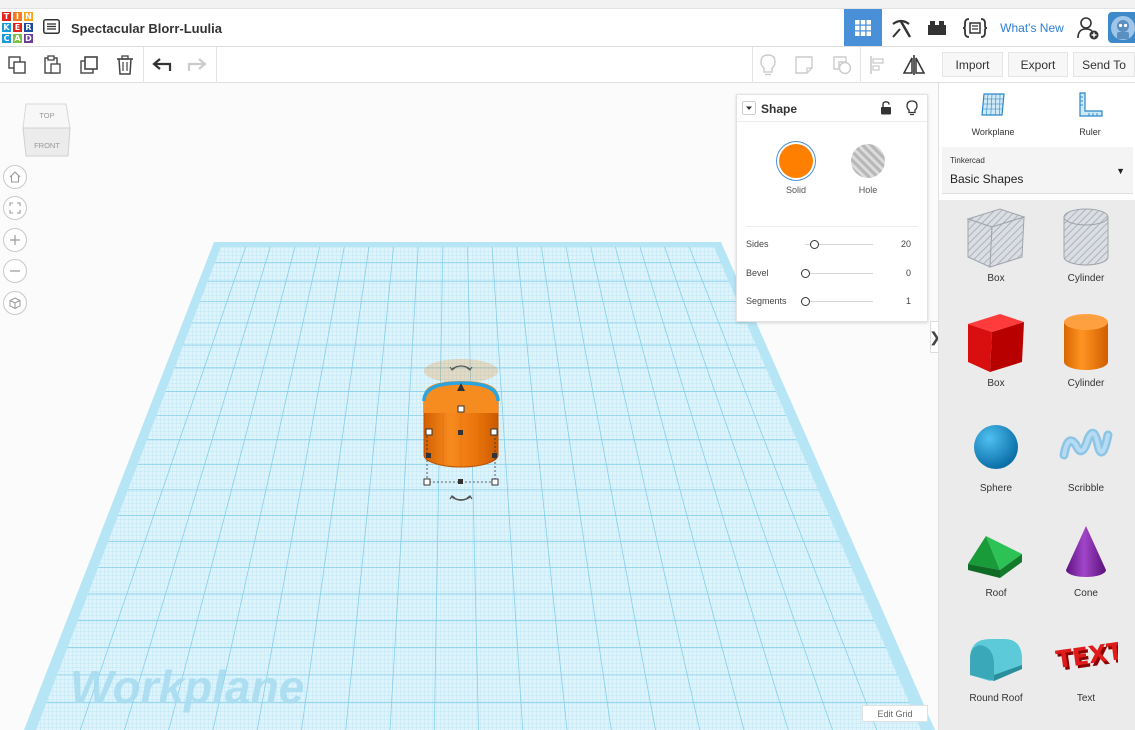 The height and width of the screenshot is (730, 1135). Describe the element at coordinates (868, 161) in the screenshot. I see `hole-swatch` at that location.